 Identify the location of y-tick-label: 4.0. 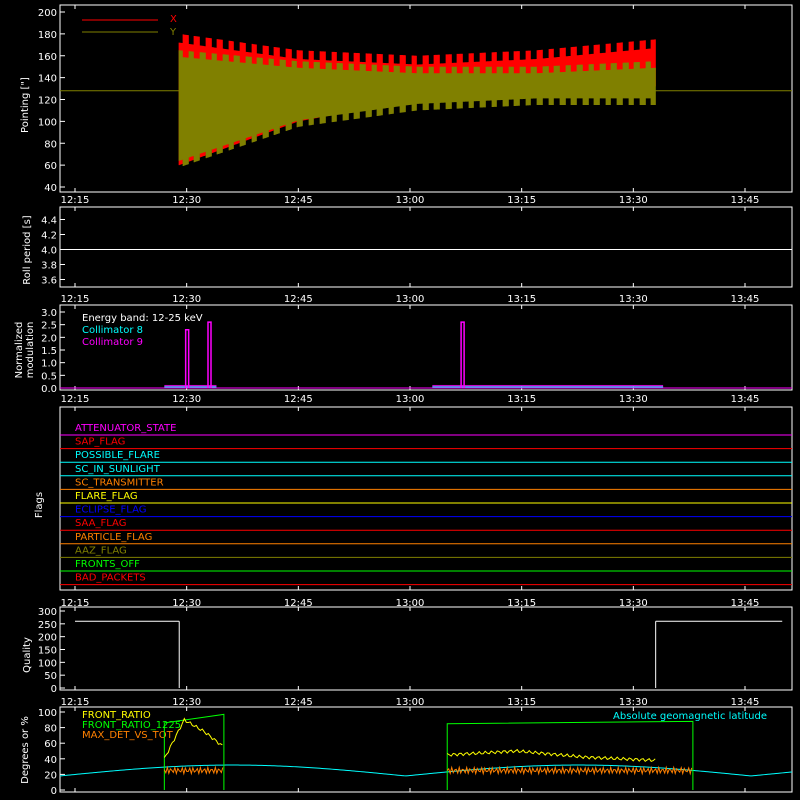
(49, 251).